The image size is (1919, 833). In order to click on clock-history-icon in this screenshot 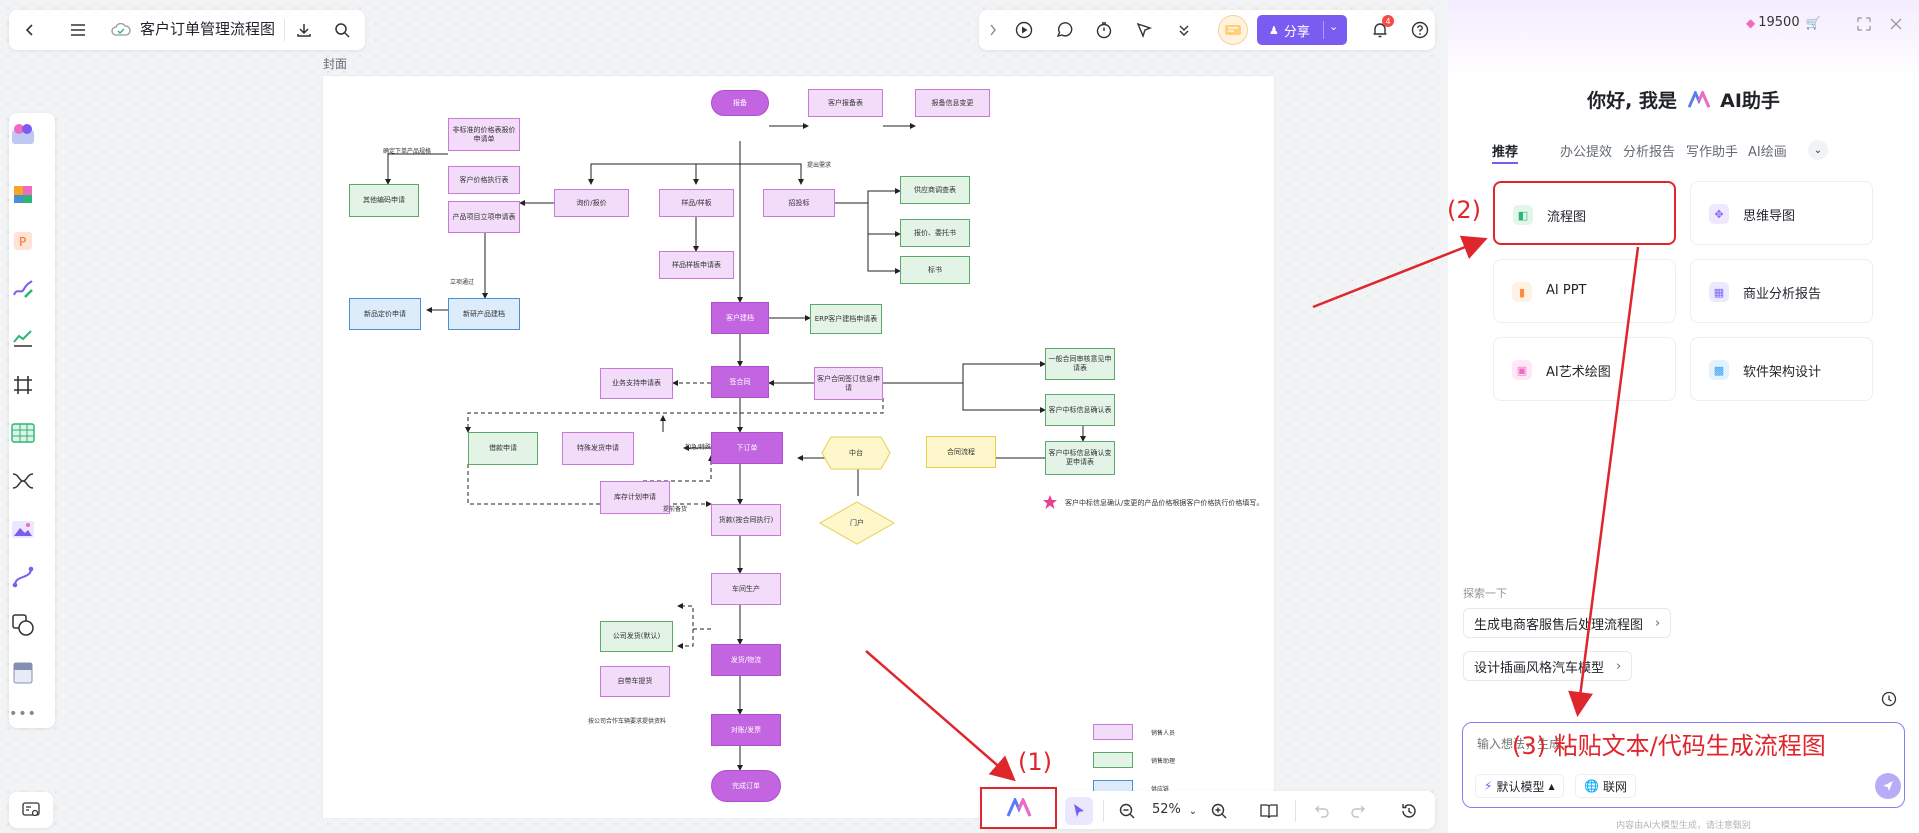, I will do `click(1889, 699)`.